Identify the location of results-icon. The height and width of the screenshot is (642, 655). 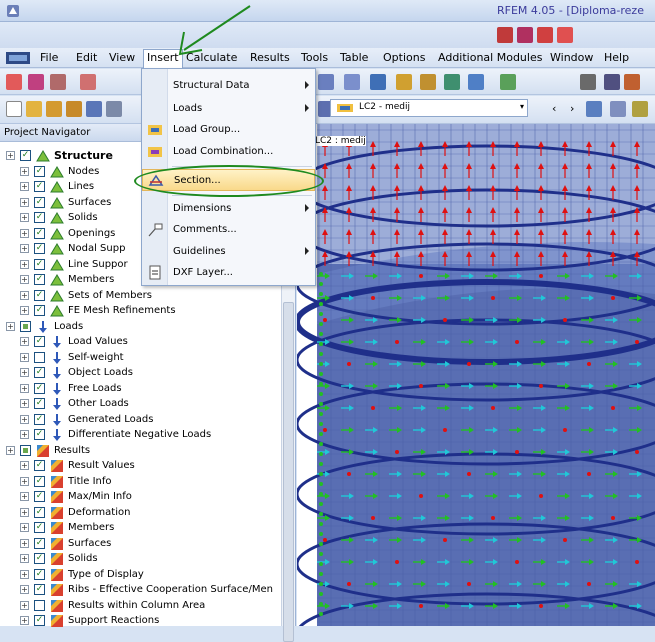
(508, 82).